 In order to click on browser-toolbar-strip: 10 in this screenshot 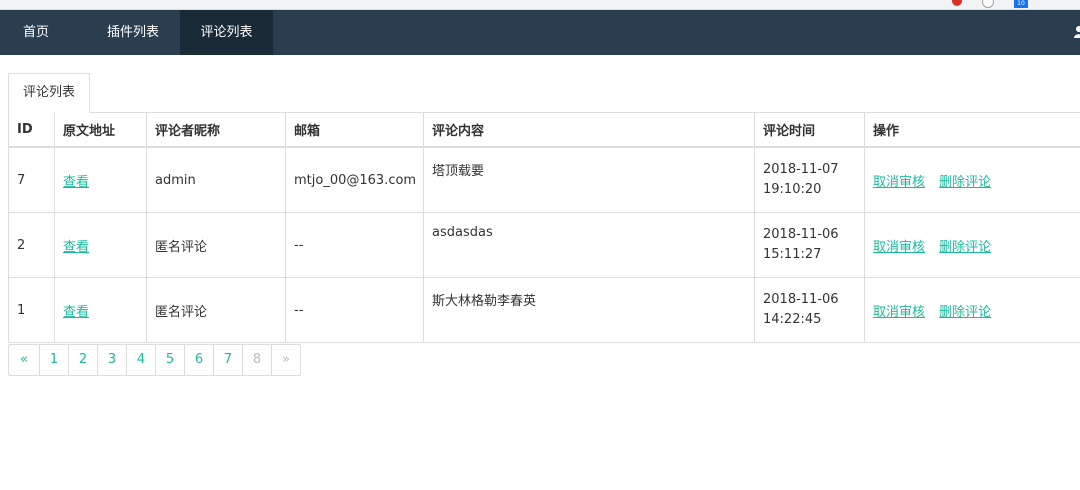, I will do `click(540, 5)`.